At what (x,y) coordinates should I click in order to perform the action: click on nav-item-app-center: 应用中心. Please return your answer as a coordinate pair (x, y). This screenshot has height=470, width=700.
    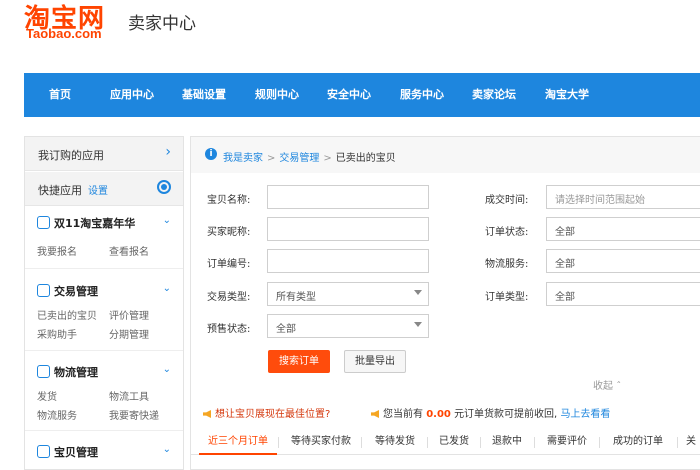
    Looking at the image, I should click on (132, 95).